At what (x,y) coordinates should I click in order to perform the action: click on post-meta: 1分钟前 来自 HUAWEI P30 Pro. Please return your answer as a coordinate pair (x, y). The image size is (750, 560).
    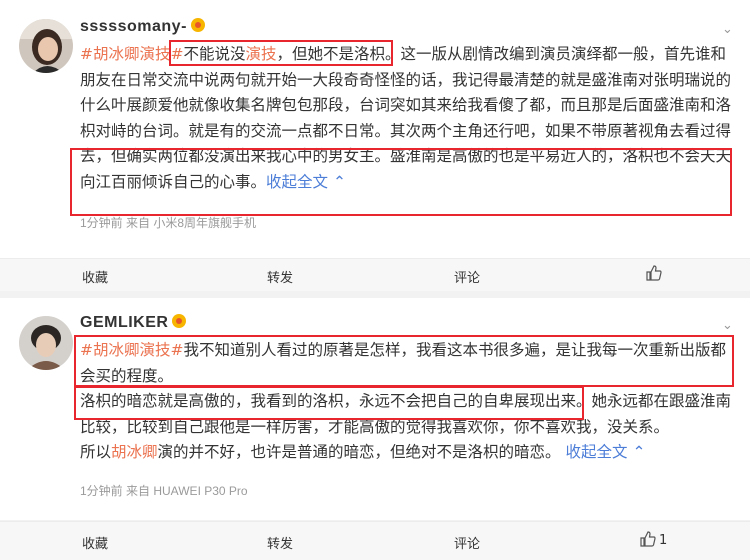
    Looking at the image, I should click on (164, 491).